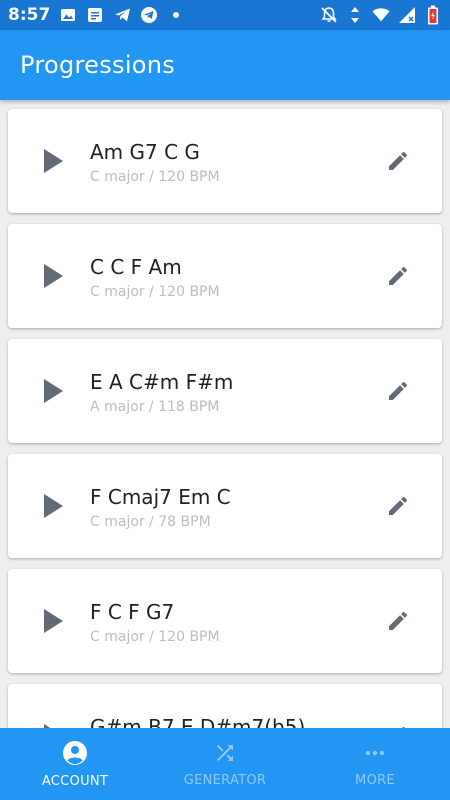 Image resolution: width=450 pixels, height=800 pixels. I want to click on progression-chords: Am G7 C G, so click(145, 152).